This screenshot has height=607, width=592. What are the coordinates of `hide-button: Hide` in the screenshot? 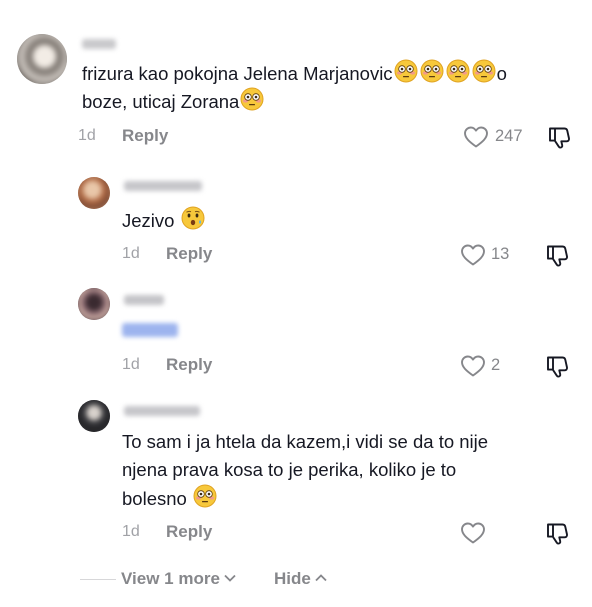 It's located at (300, 579).